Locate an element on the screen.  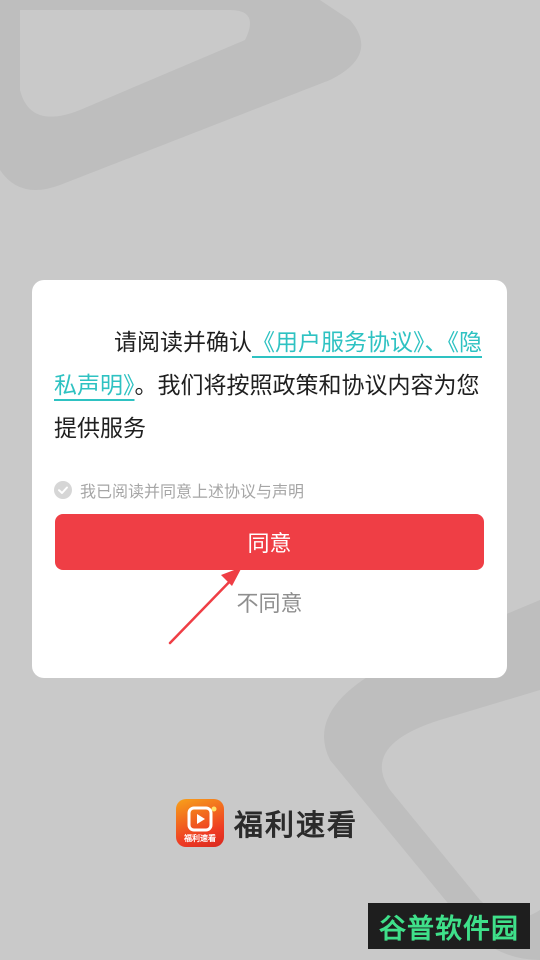
checkbox-label: 我已阅读并同意上述协议与声明 is located at coordinates (192, 491).